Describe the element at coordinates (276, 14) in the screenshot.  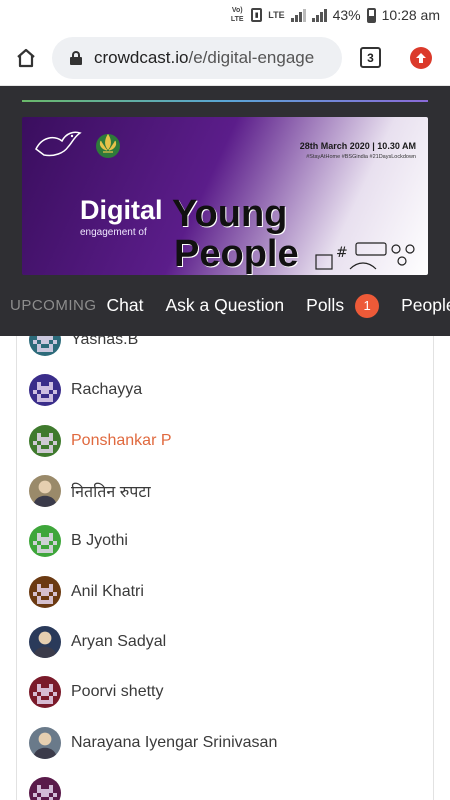
I see `lte-icon: LTE` at that location.